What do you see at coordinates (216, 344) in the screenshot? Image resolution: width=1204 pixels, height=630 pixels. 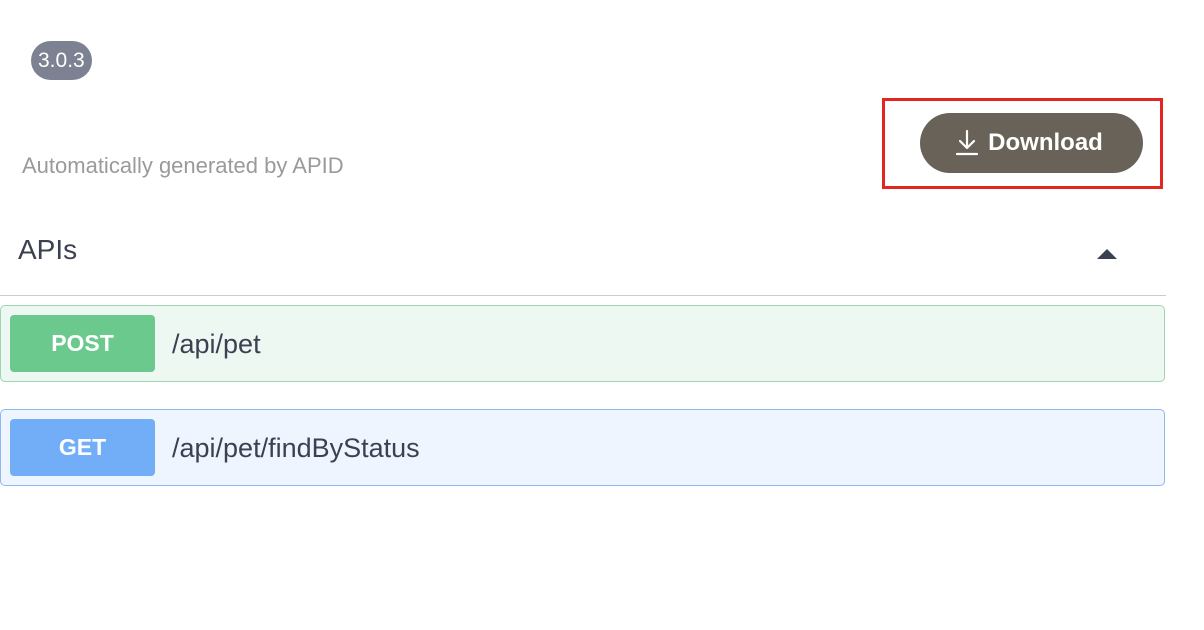 I see `operation-path: /api/pet` at bounding box center [216, 344].